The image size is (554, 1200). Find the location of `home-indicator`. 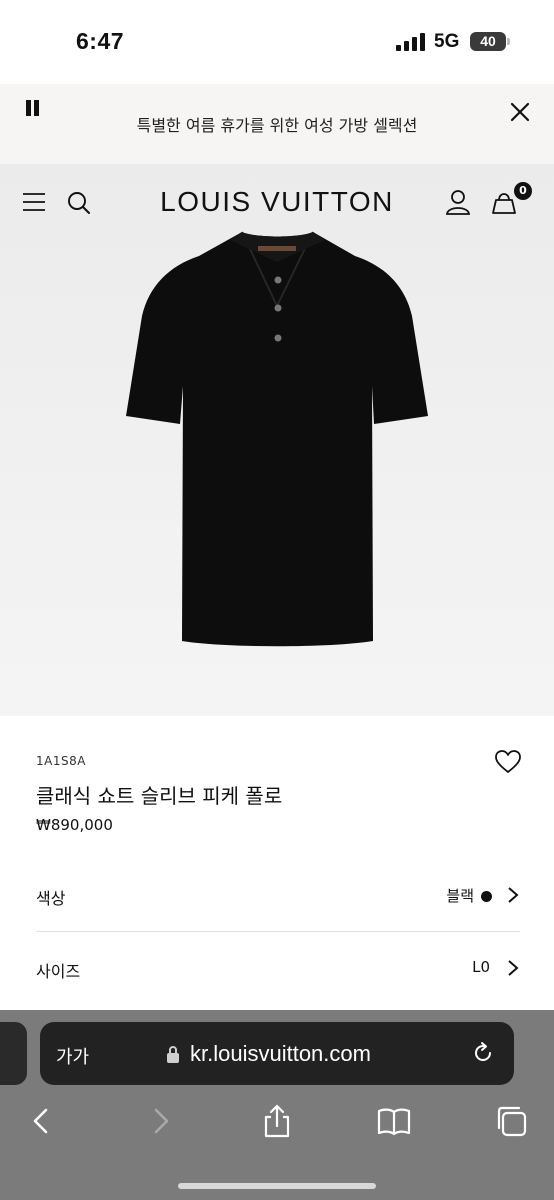

home-indicator is located at coordinates (277, 1186).